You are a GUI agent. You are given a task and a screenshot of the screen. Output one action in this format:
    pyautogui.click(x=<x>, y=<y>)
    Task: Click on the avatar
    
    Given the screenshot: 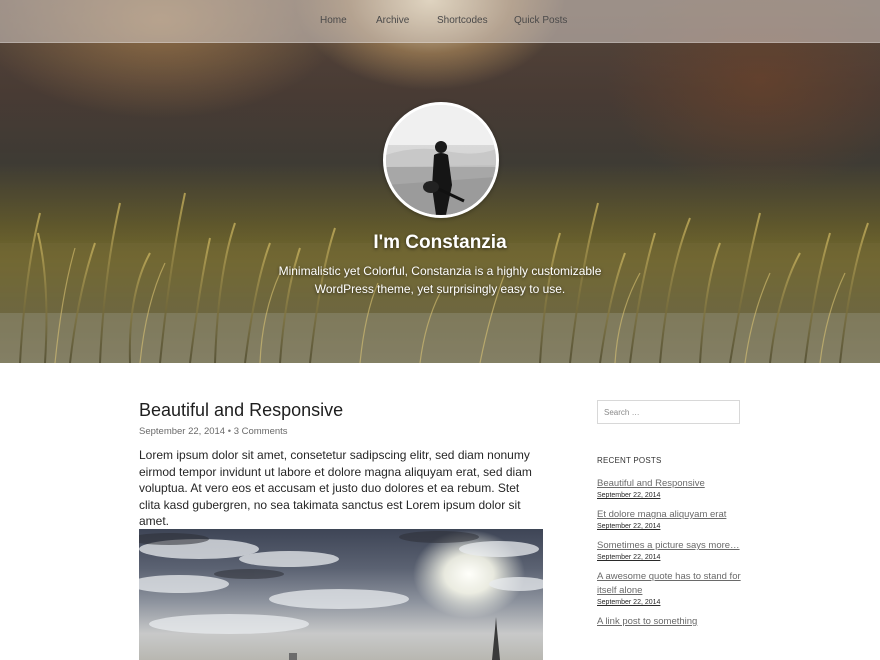 What is the action you would take?
    pyautogui.click(x=441, y=160)
    